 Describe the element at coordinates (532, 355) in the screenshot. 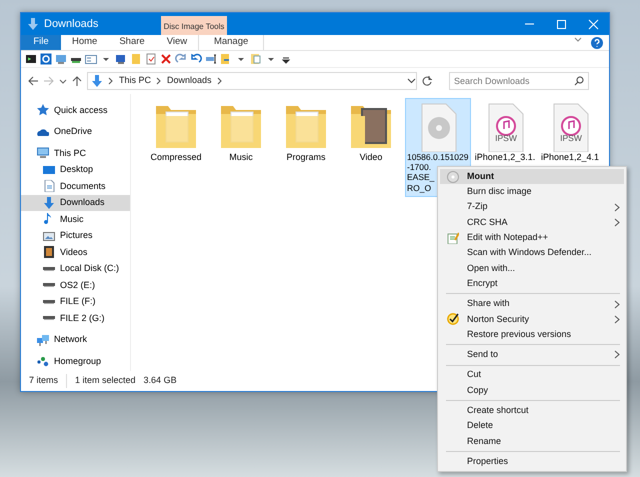

I see `menu-item: Send to` at that location.